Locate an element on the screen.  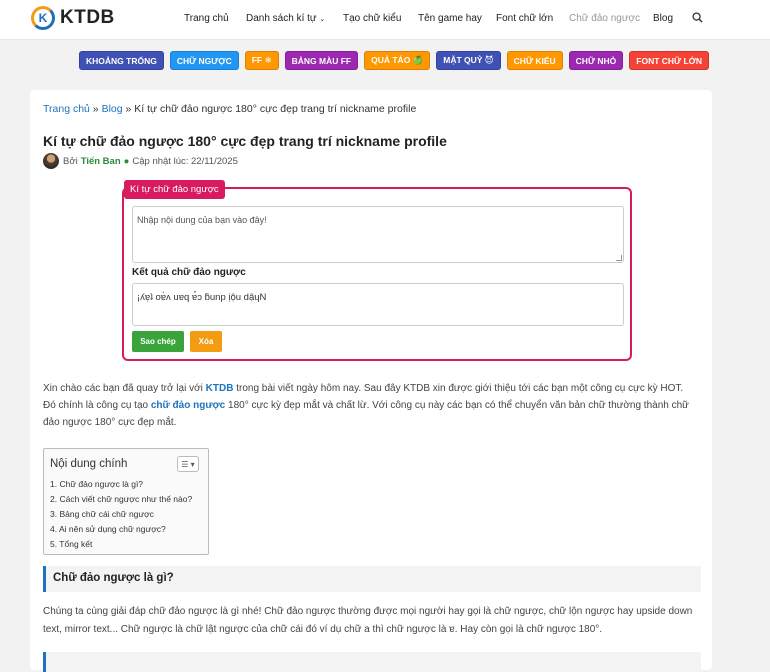
tag-big-font: FONT CHỮ LỚN is located at coordinates (669, 60).